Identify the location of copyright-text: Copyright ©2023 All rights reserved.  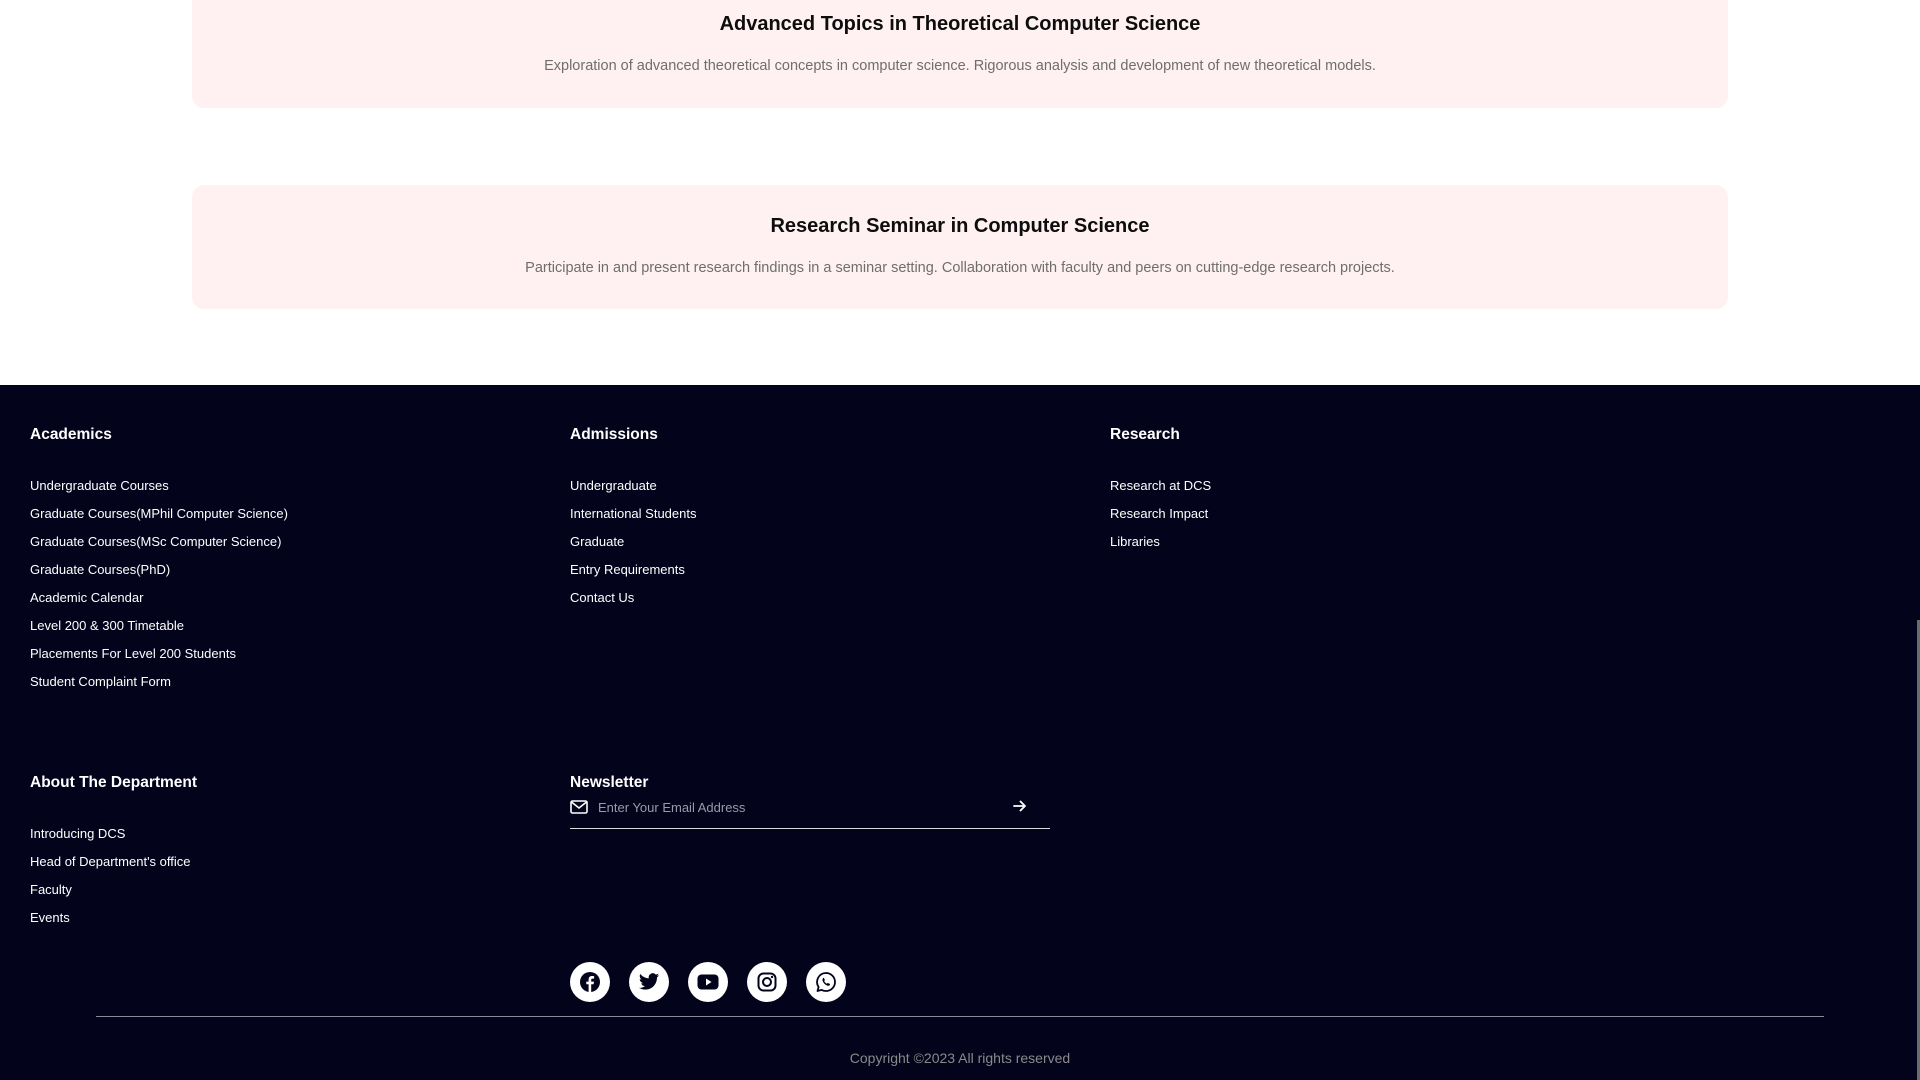
(960, 1058).